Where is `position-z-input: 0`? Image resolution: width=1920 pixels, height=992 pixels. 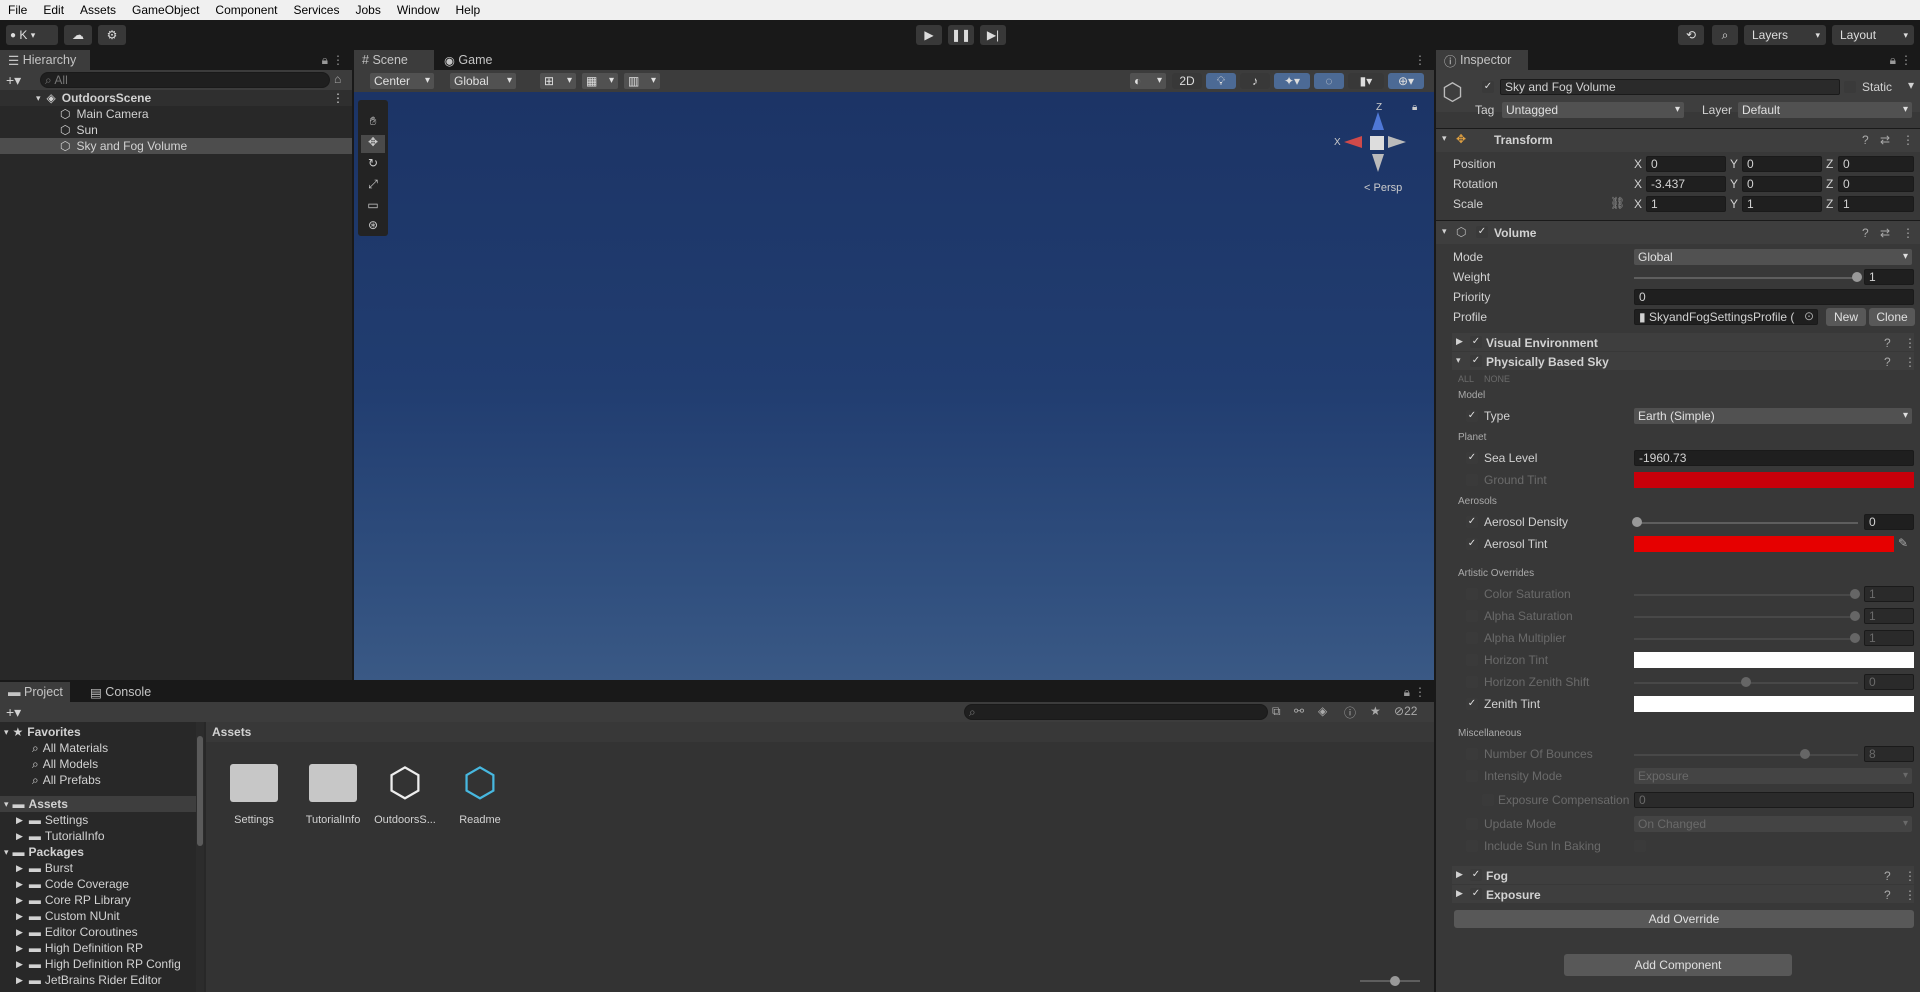
position-z-input: 0 is located at coordinates (1876, 164).